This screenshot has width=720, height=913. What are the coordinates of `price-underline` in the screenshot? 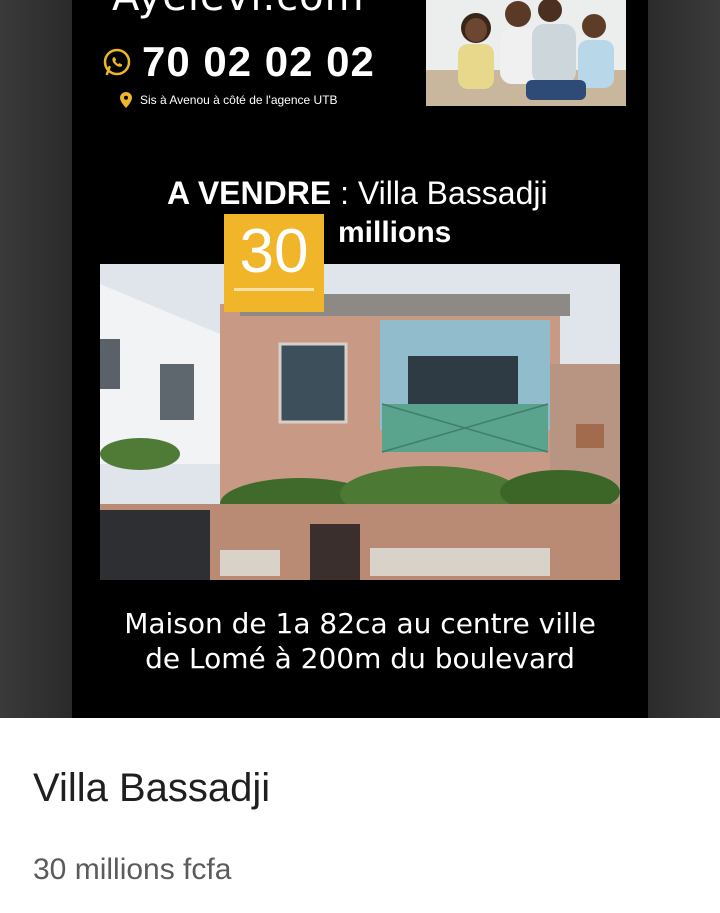 It's located at (274, 289).